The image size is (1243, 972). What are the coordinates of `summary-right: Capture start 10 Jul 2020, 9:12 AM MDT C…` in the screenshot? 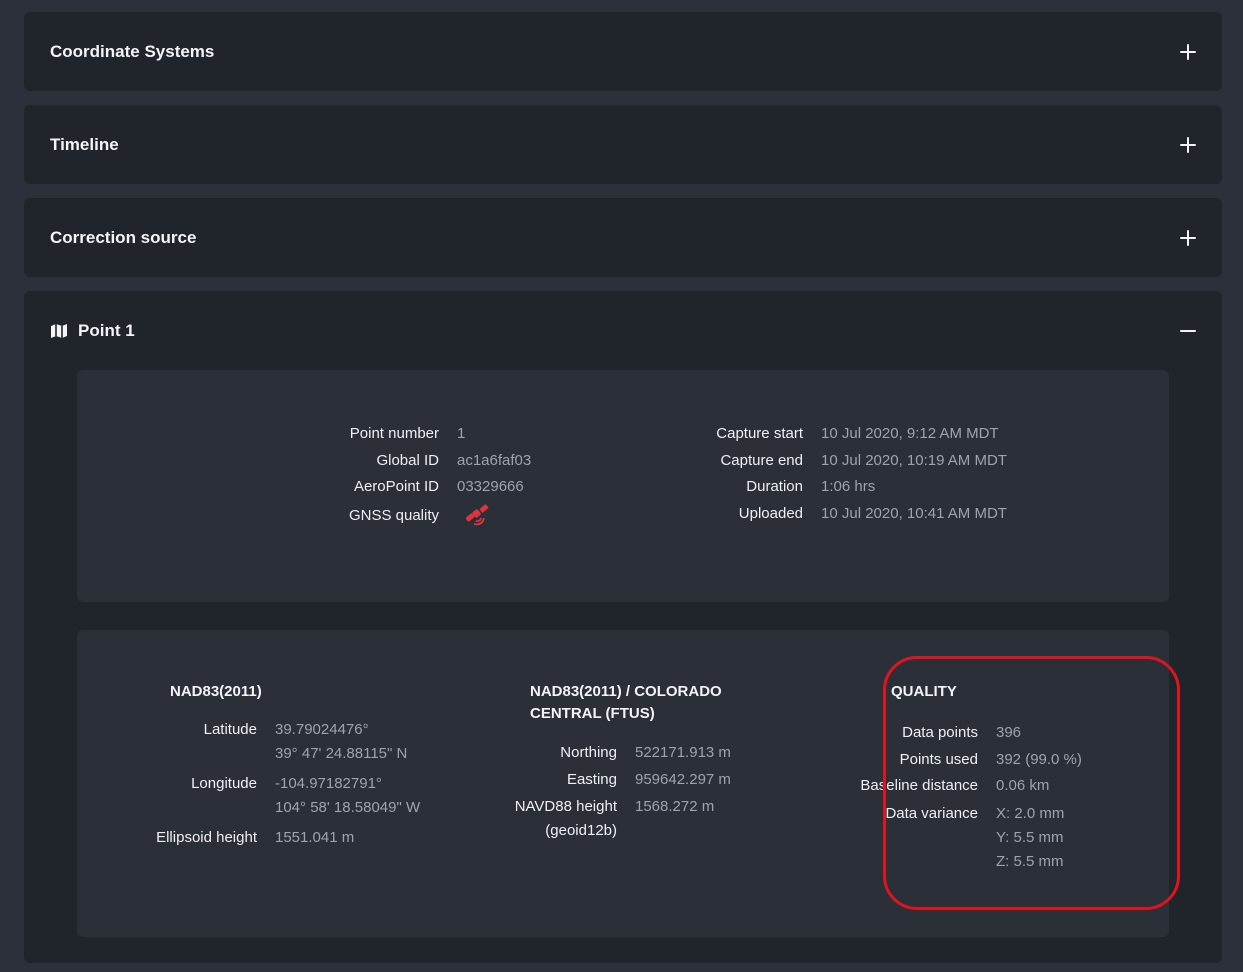 It's located at (830, 474).